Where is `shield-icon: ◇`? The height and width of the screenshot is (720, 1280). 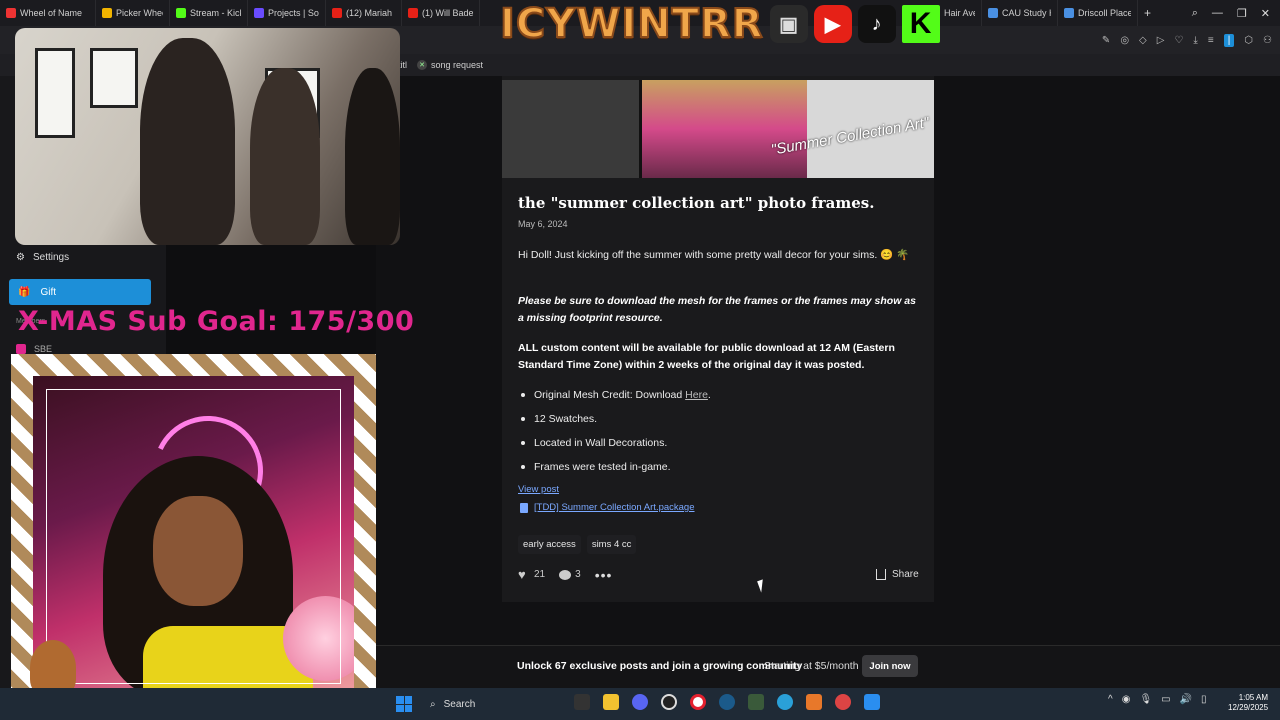
shield-icon: ◇ is located at coordinates (1143, 40).